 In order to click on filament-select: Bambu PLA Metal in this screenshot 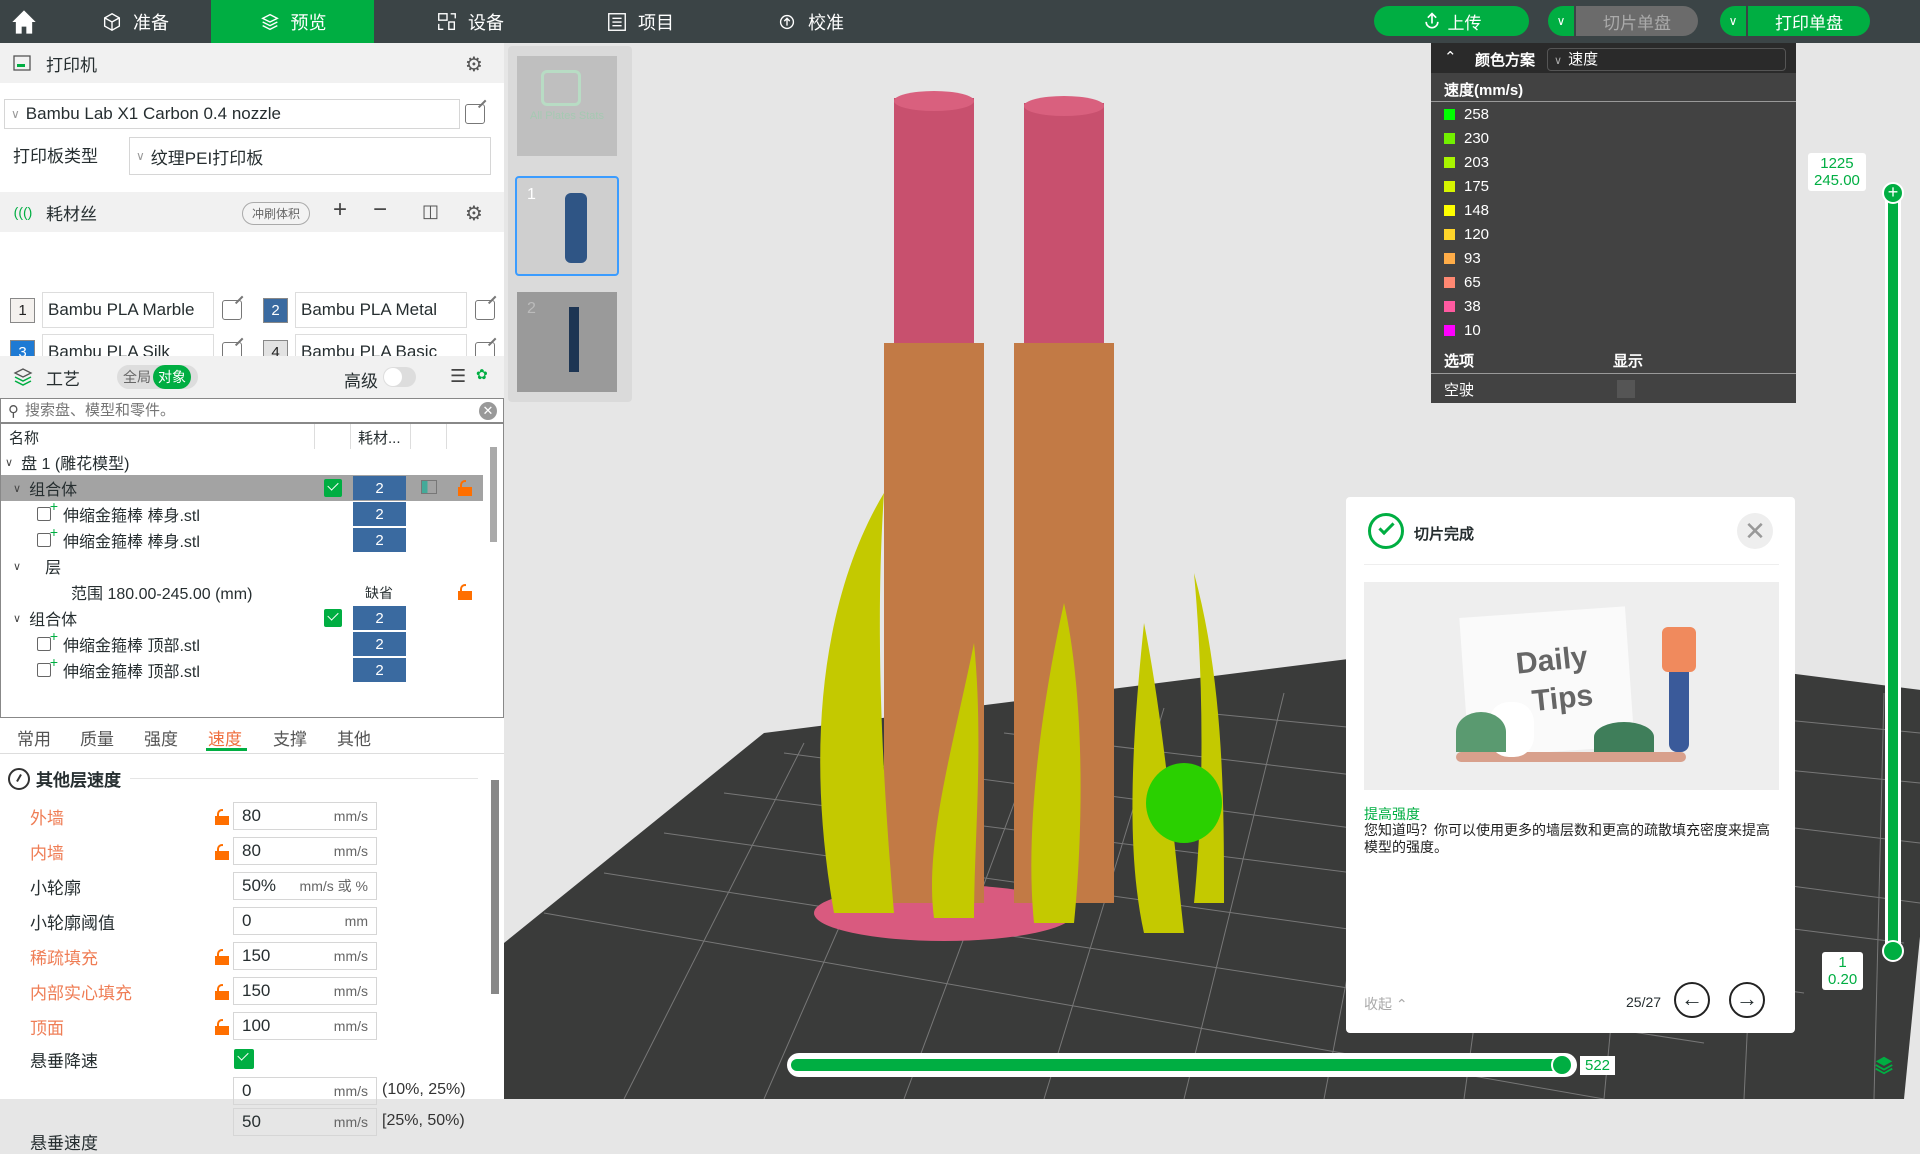, I will do `click(381, 310)`.